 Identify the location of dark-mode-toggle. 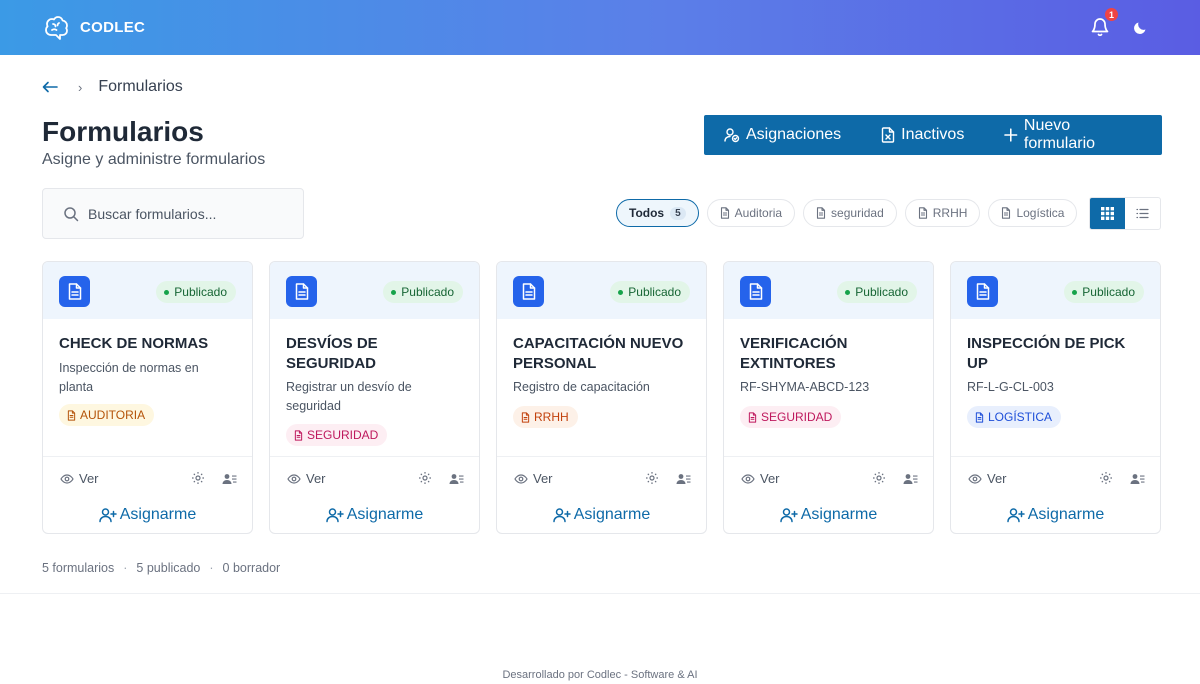
(1141, 27).